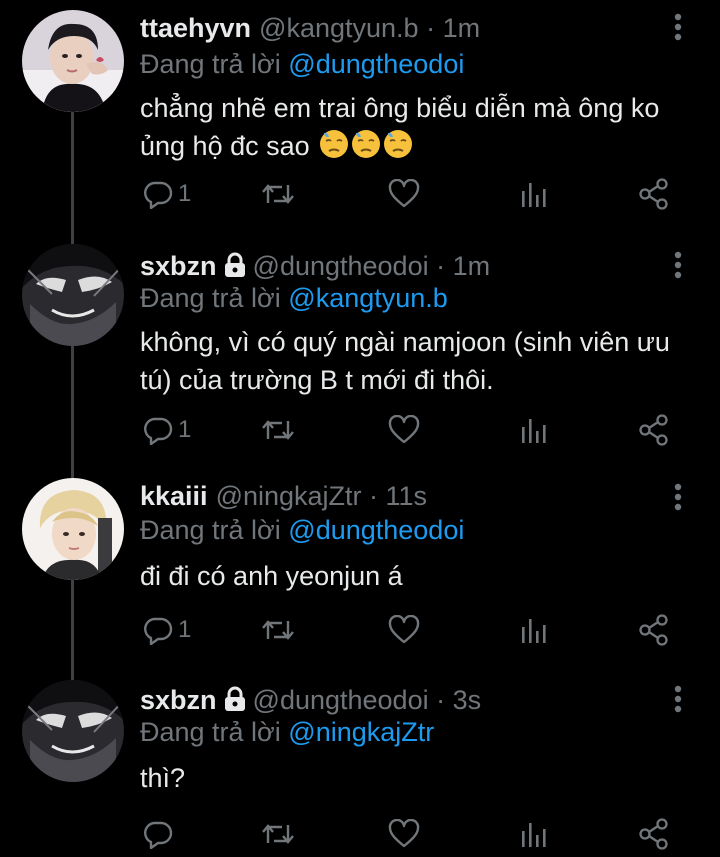 The width and height of the screenshot is (720, 857). What do you see at coordinates (271, 576) in the screenshot?
I see `tweet-text-line: đi đi có anh yeonjun á` at bounding box center [271, 576].